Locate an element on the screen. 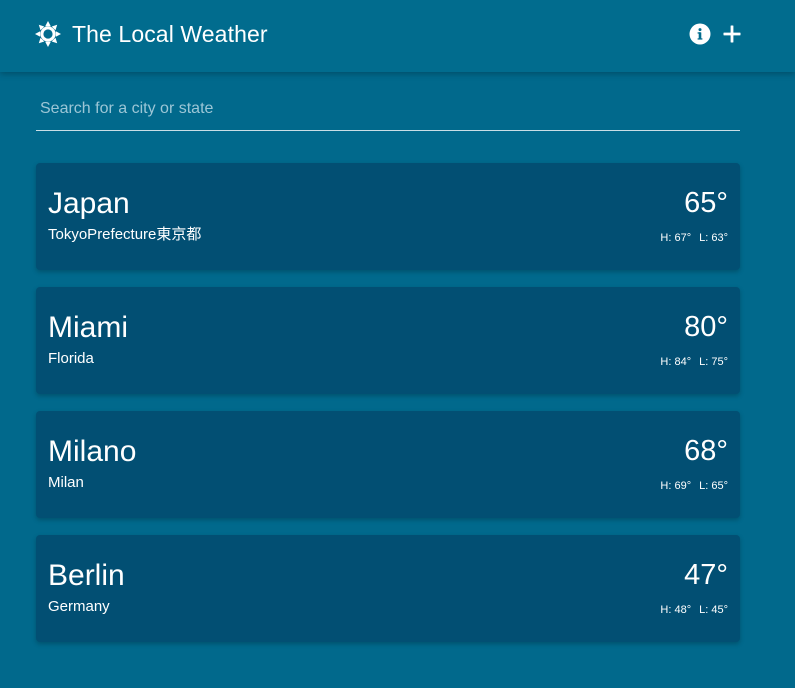  low-temperature: L: 75° is located at coordinates (713, 362).